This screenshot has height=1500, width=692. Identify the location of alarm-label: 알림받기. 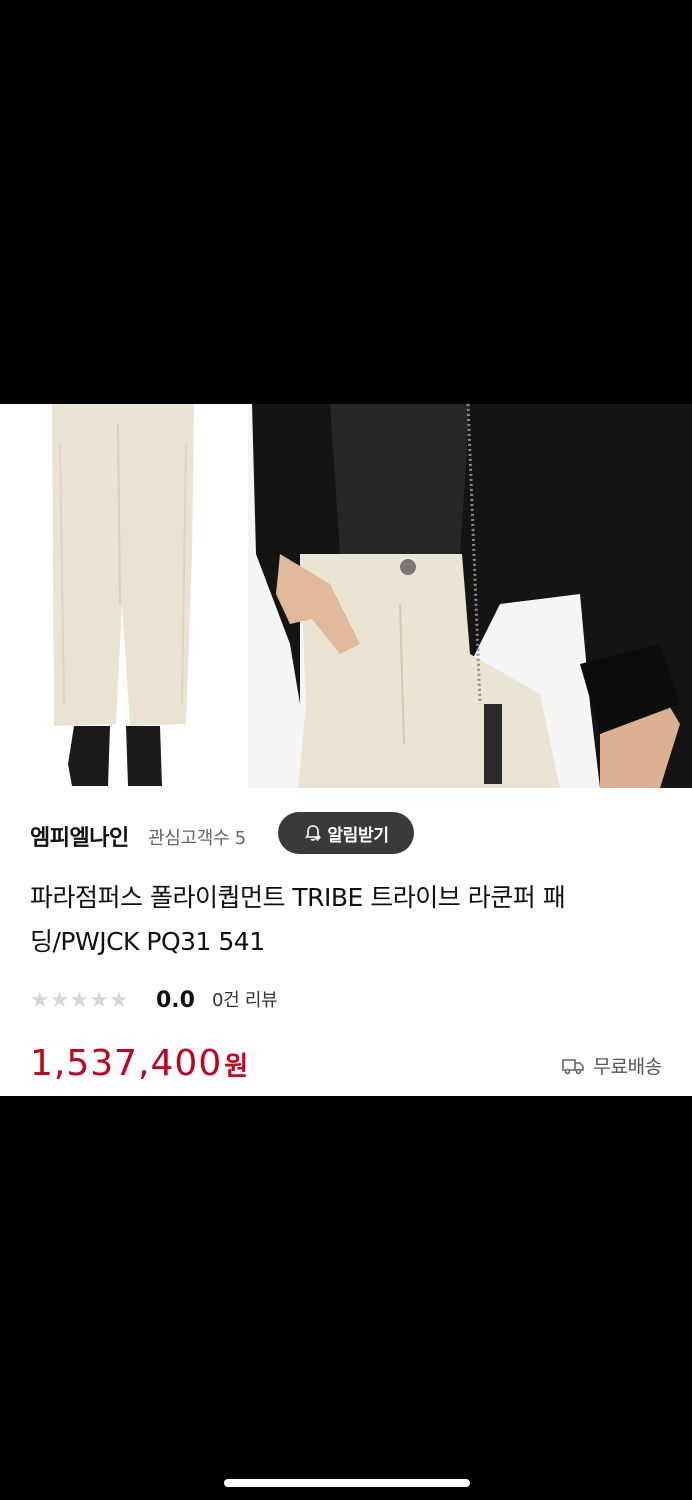
(358, 835).